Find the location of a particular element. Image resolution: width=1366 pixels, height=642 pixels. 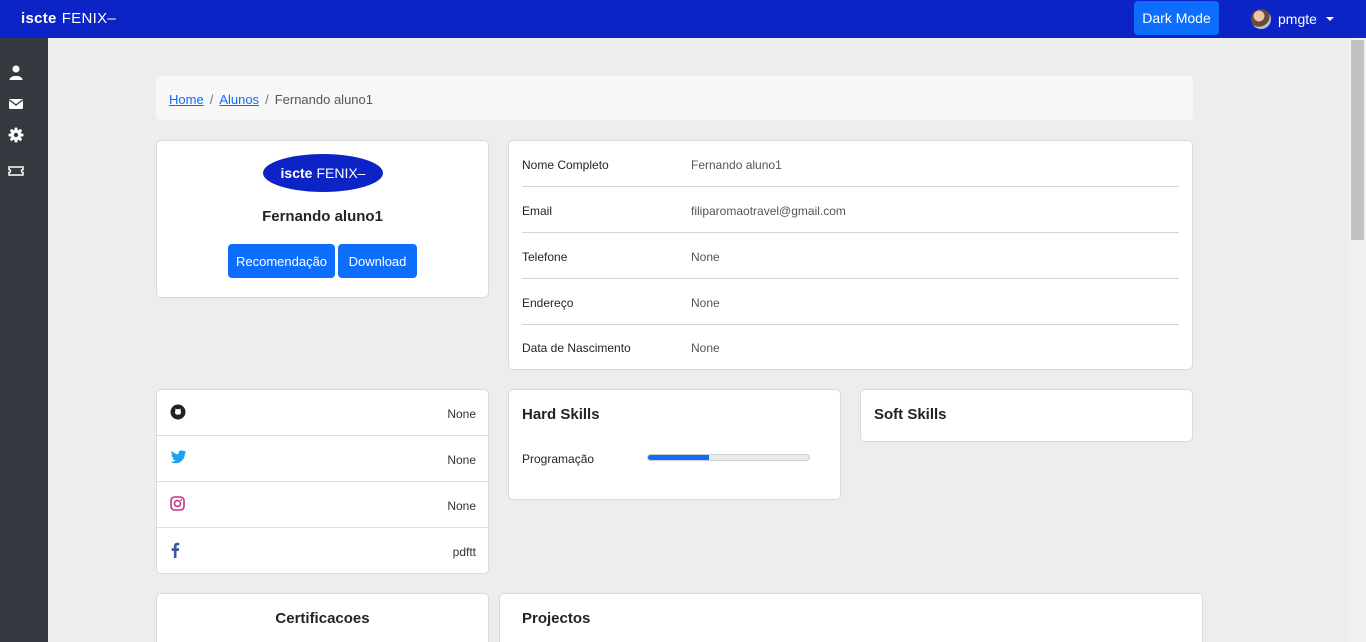

detail-row-email: Email filiparomaotravel@gmail.com is located at coordinates (850, 210).